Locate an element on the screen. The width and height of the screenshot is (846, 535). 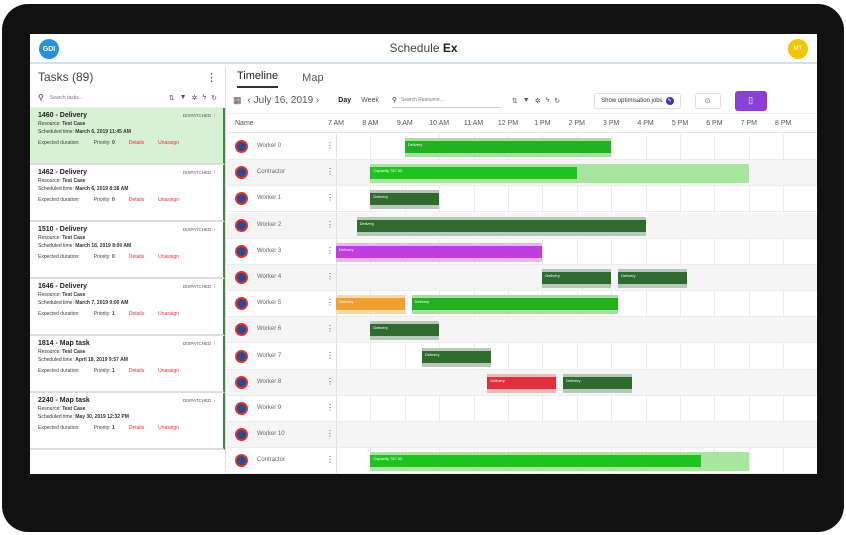
status-label: DISPATCHED is located at coordinates (197, 172).